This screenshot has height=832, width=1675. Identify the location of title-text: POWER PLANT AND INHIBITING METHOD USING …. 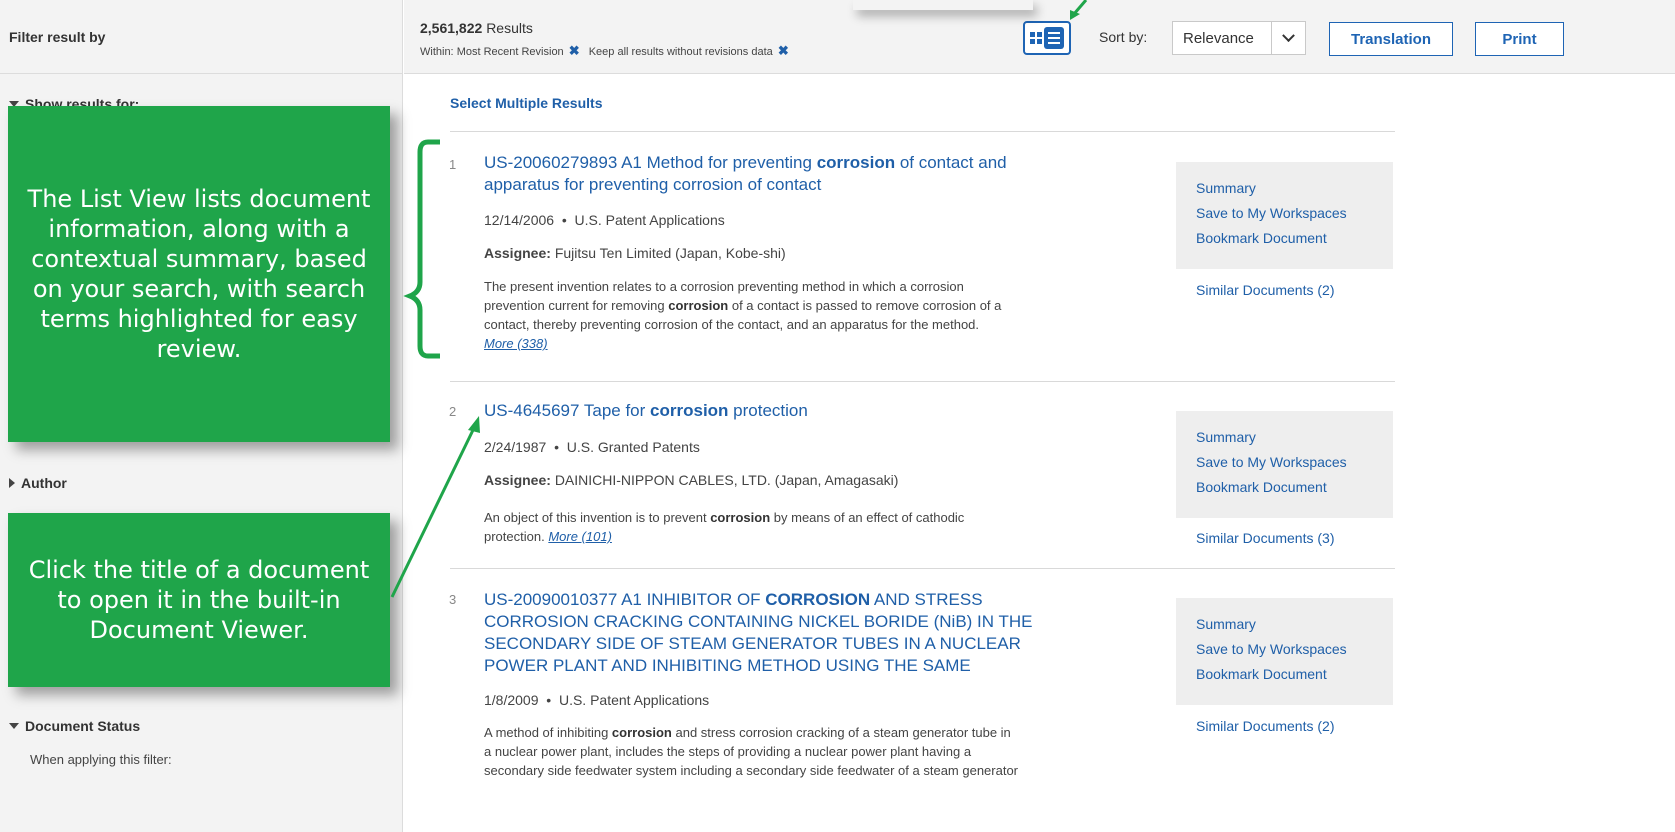
(727, 665).